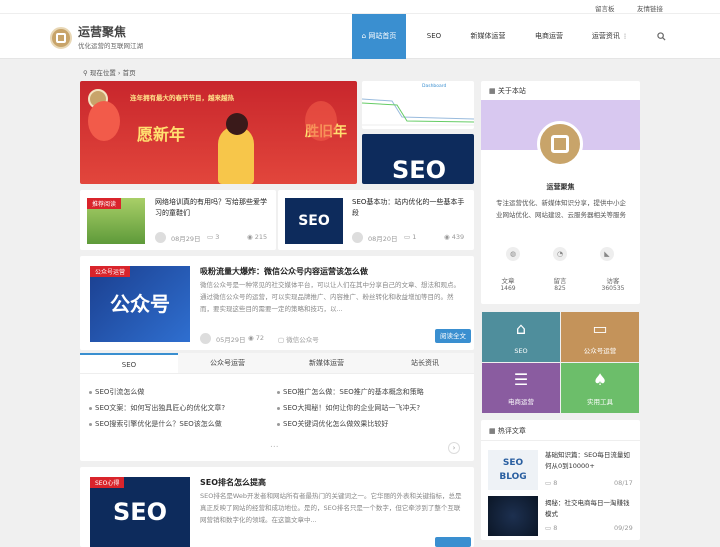 The width and height of the screenshot is (720, 547). I want to click on about-logo-icon, so click(560, 144).